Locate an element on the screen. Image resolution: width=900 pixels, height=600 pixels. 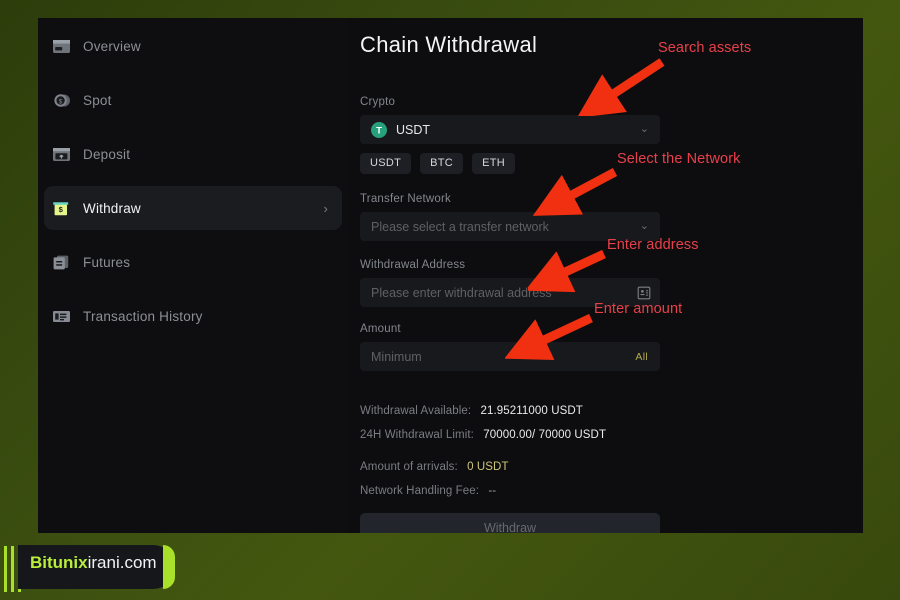
sidebar-item-label: Spot is located at coordinates (97, 100).